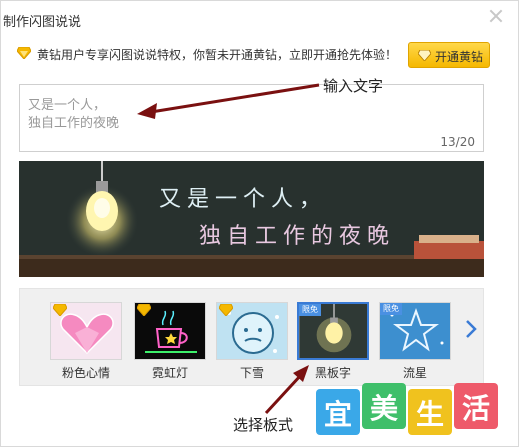 The width and height of the screenshot is (519, 447). I want to click on style-label: 霓虹灯, so click(169, 373).